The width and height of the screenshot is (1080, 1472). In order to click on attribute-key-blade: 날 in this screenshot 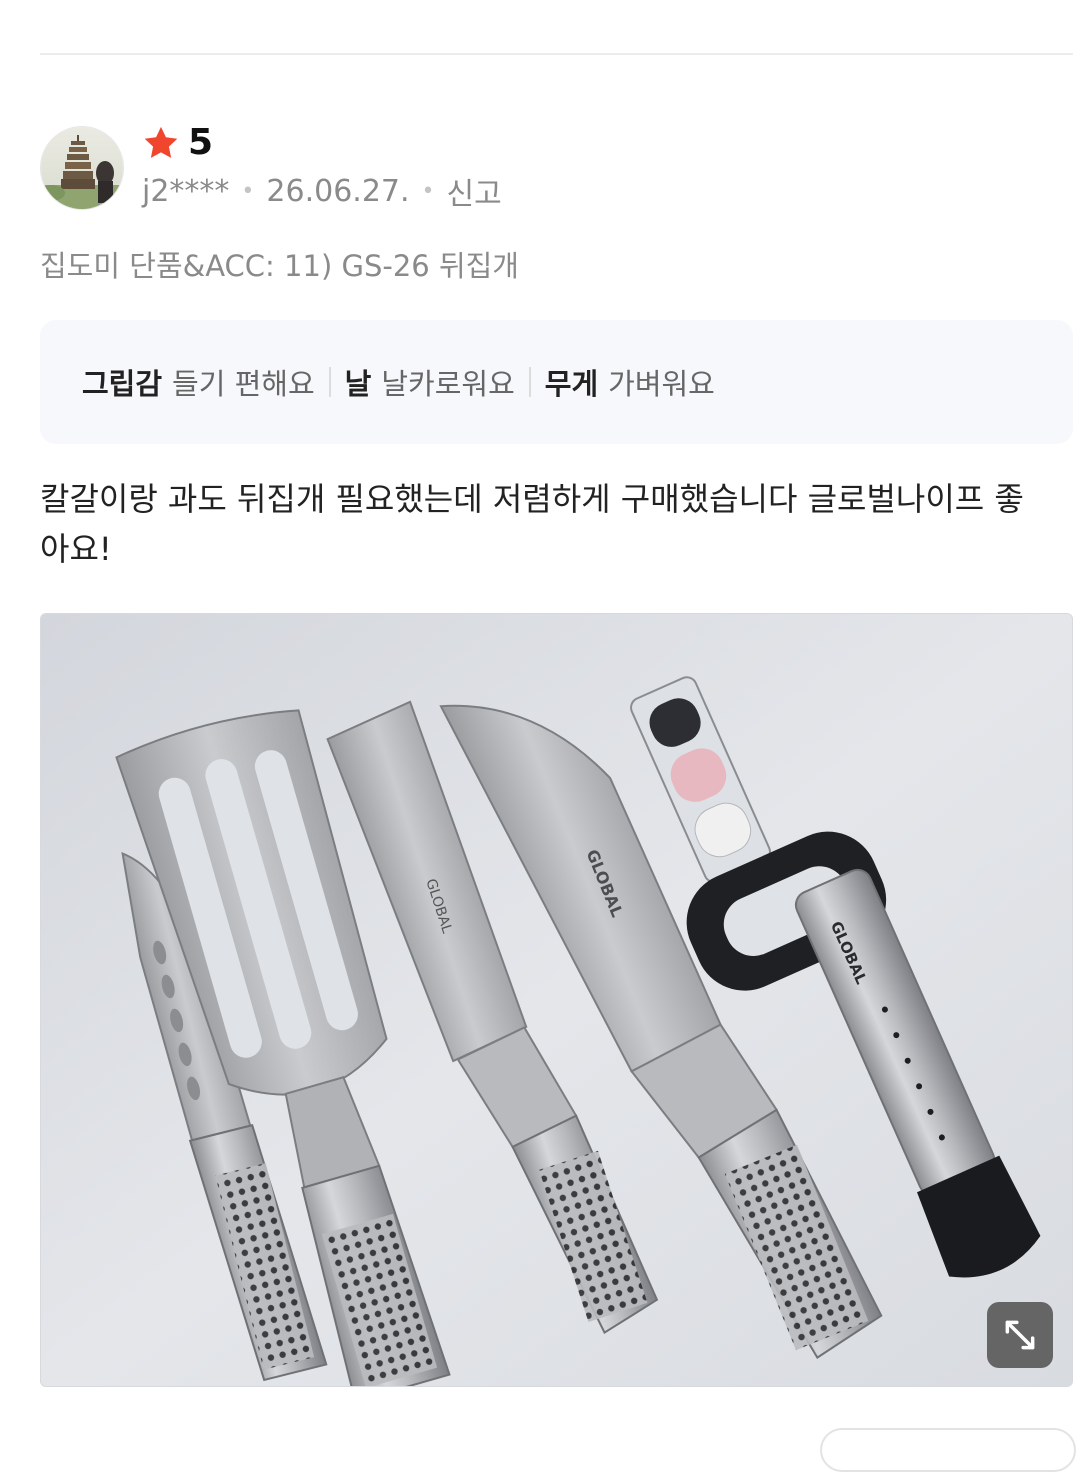, I will do `click(358, 384)`.